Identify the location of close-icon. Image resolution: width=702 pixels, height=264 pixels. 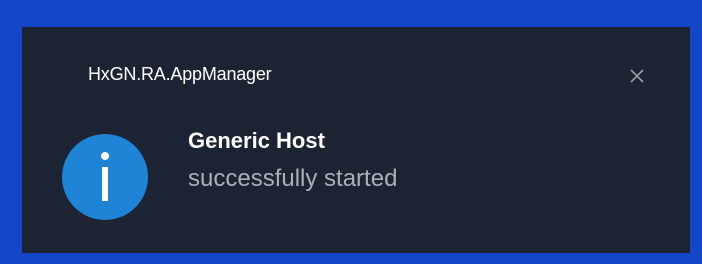
(637, 76).